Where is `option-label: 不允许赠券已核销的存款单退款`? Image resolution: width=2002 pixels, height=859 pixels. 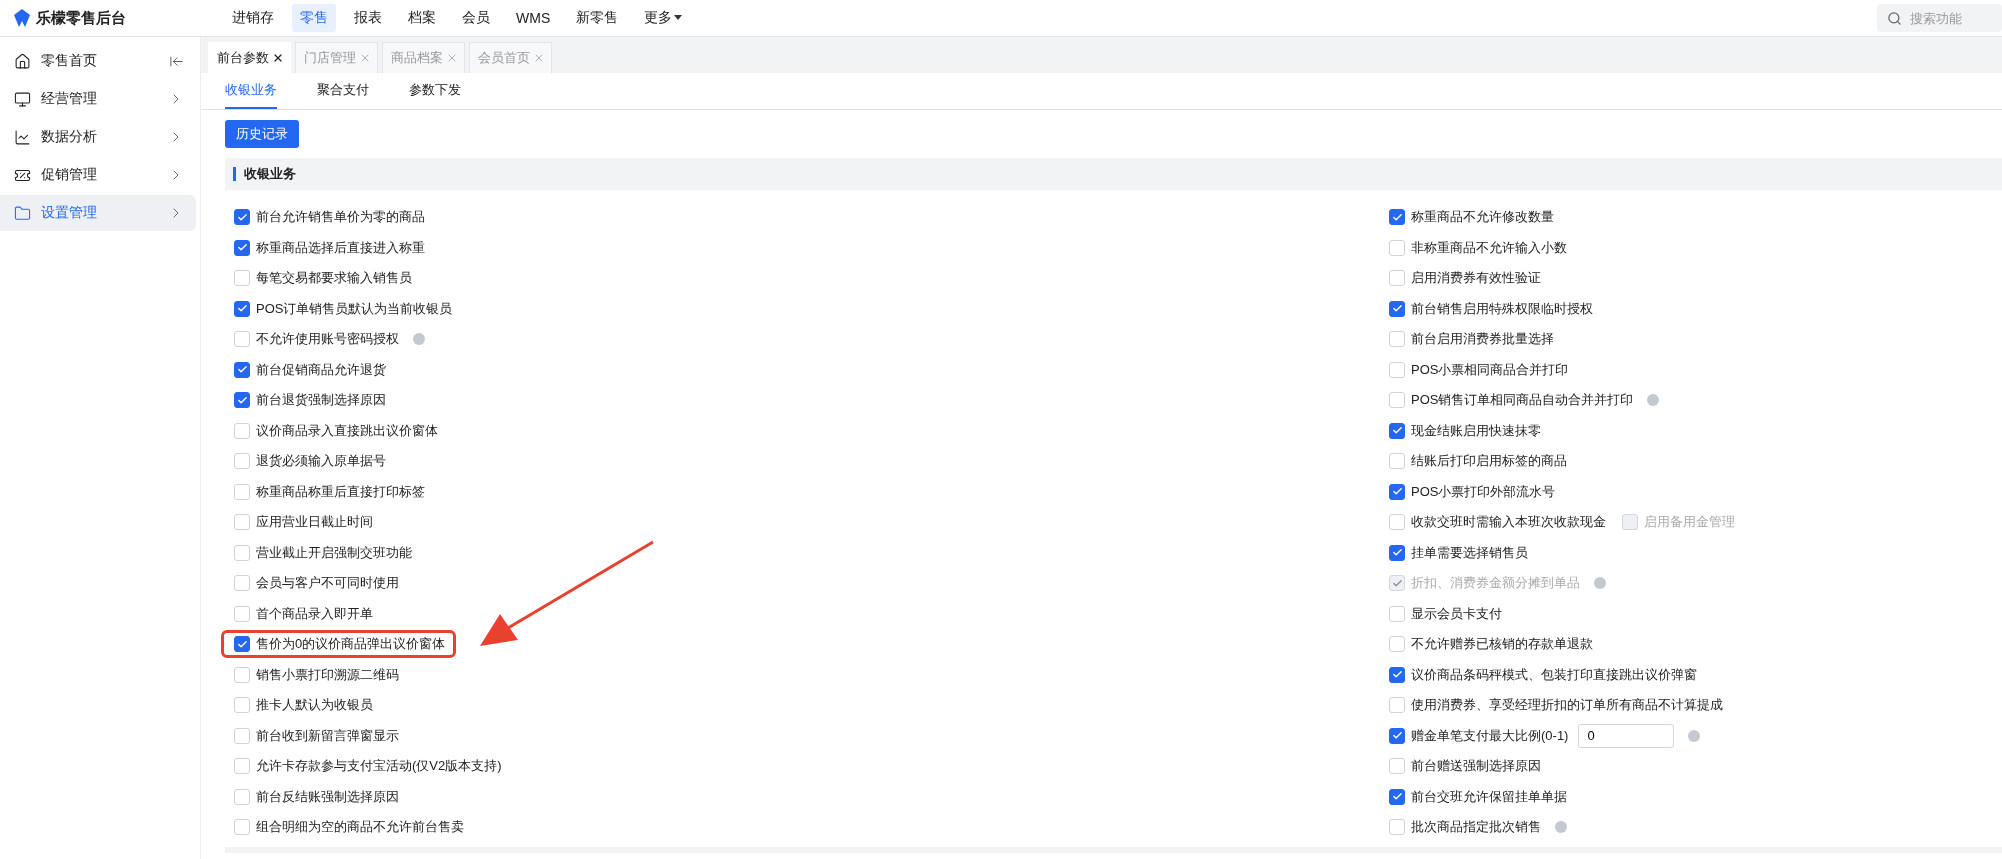
option-label: 不允许赠券已核销的存款单退款 is located at coordinates (1502, 644).